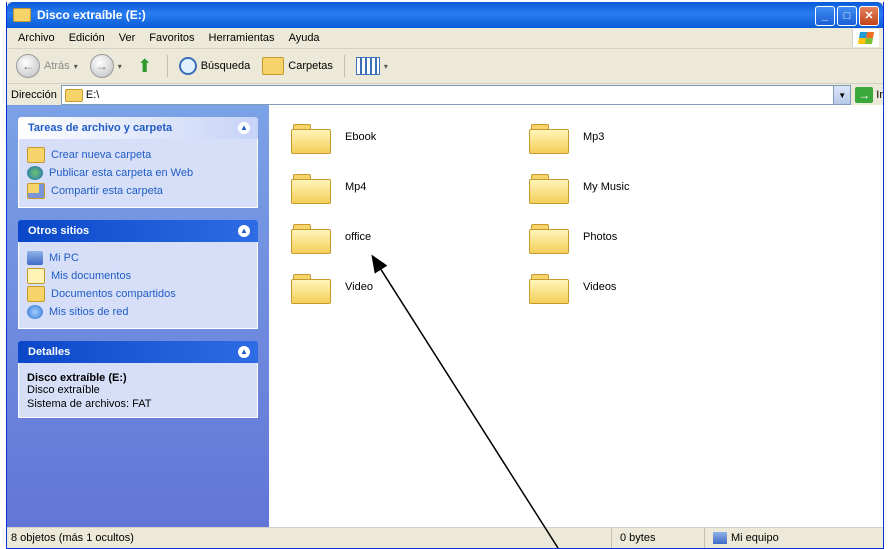  What do you see at coordinates (36, 191) in the screenshot?
I see `share-folder-icon` at bounding box center [36, 191].